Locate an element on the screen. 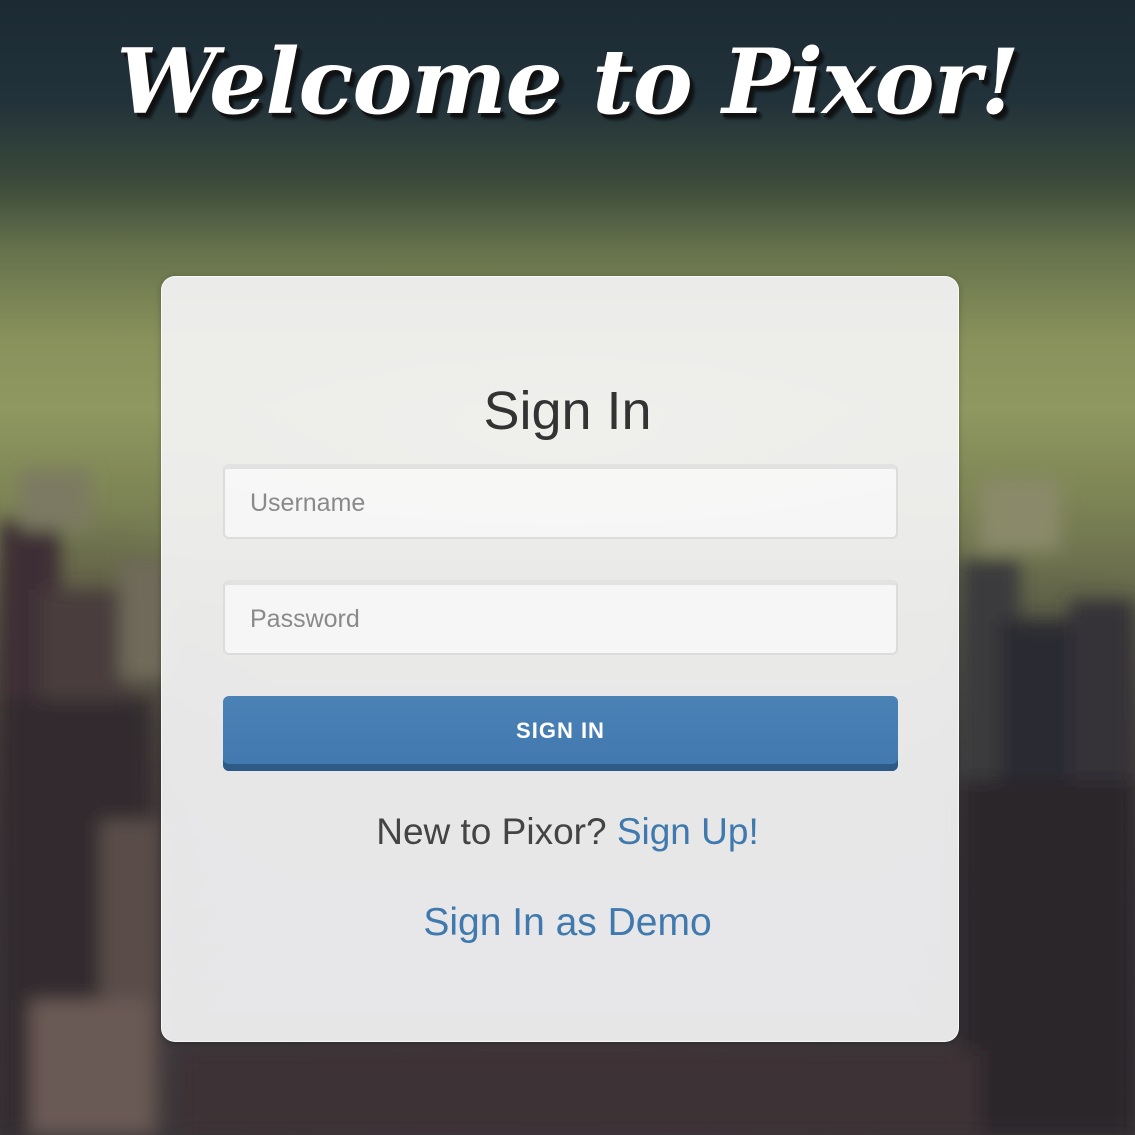 The image size is (1135, 1135). demo-signin-link: Sign In as Demo is located at coordinates (567, 922).